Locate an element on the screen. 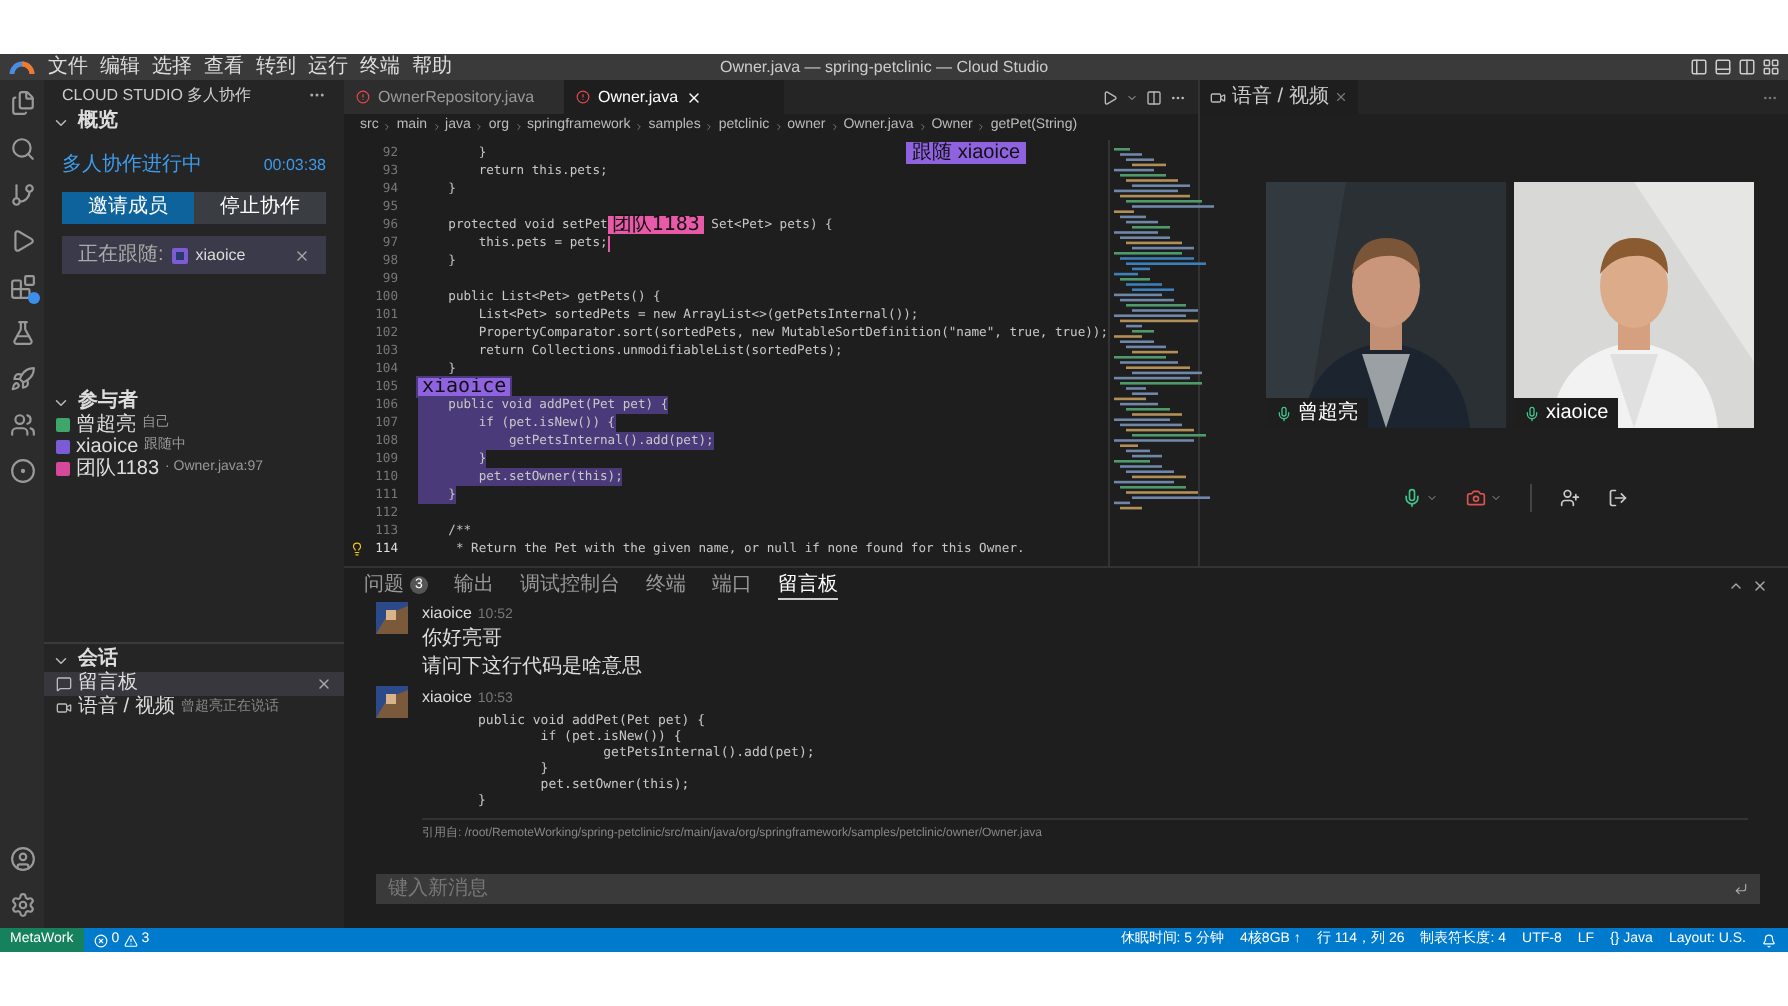  menu-item: 终端 is located at coordinates (380, 67).